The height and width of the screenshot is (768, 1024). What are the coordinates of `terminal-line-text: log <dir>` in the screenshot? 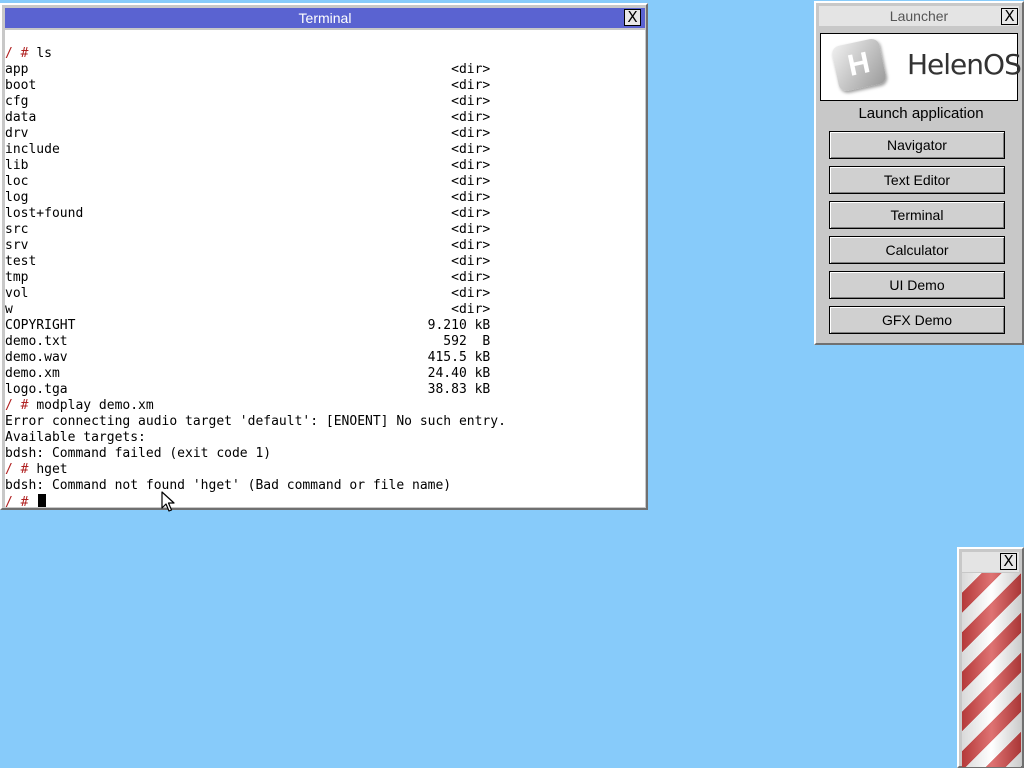 It's located at (248, 197).